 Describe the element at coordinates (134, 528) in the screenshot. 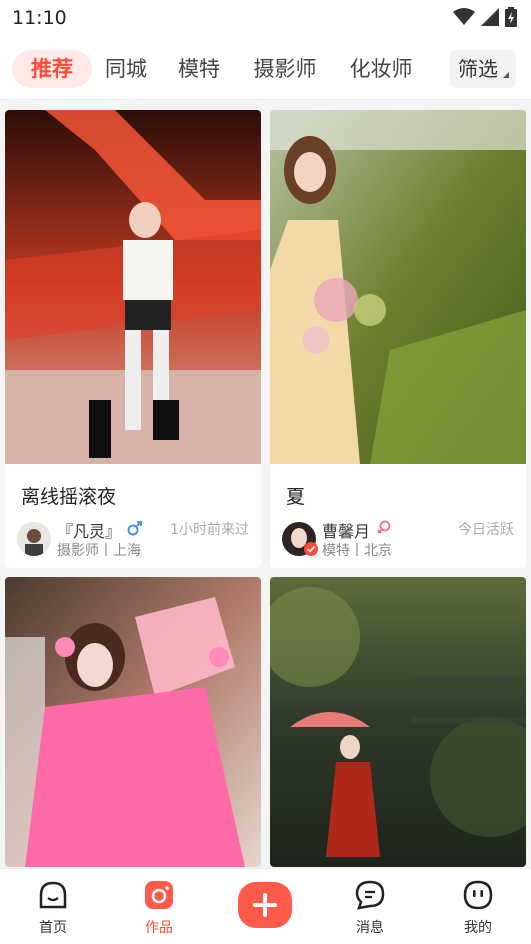

I see `male-icon` at that location.